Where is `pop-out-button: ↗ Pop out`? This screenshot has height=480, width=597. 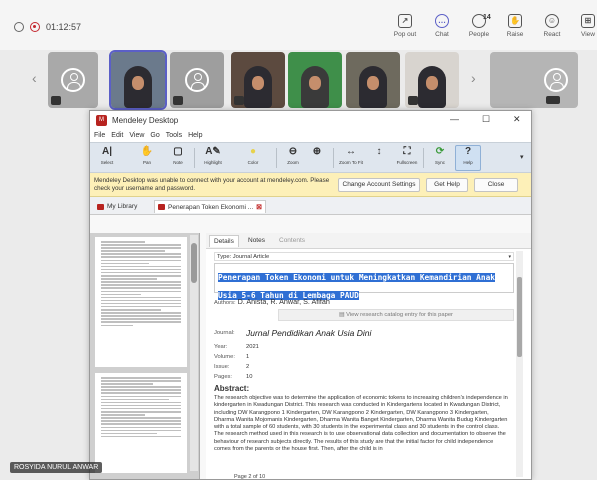
pop-out-button: ↗ Pop out is located at coordinates (405, 26).